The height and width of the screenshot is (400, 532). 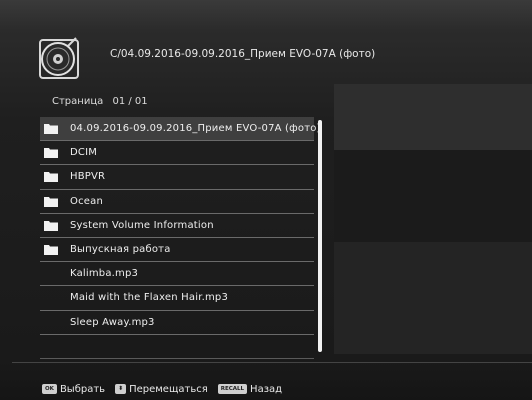 I want to click on footer-divider, so click(x=272, y=362).